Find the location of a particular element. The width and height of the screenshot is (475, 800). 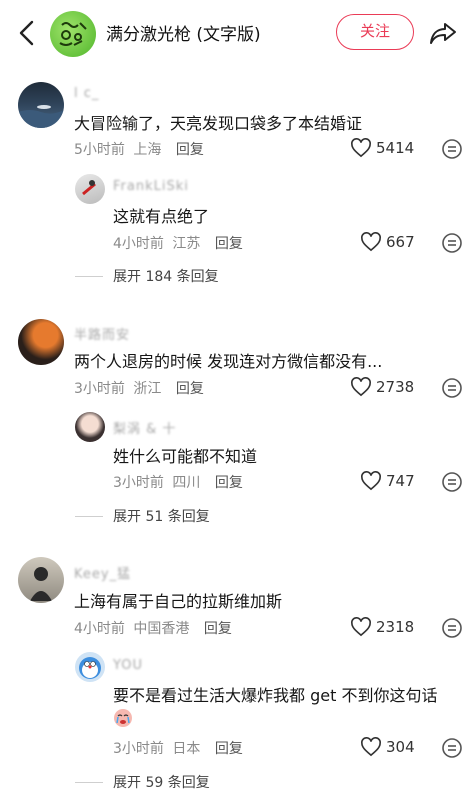

expand-label: 展开 59 条回复 is located at coordinates (161, 783).